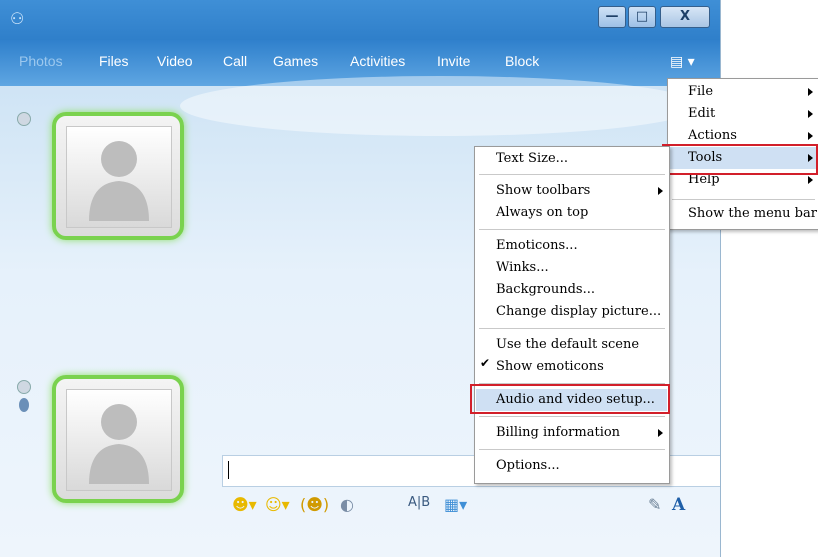 The image size is (818, 557). What do you see at coordinates (572, 213) in the screenshot?
I see `menu-item-always-on-top: Always on top` at bounding box center [572, 213].